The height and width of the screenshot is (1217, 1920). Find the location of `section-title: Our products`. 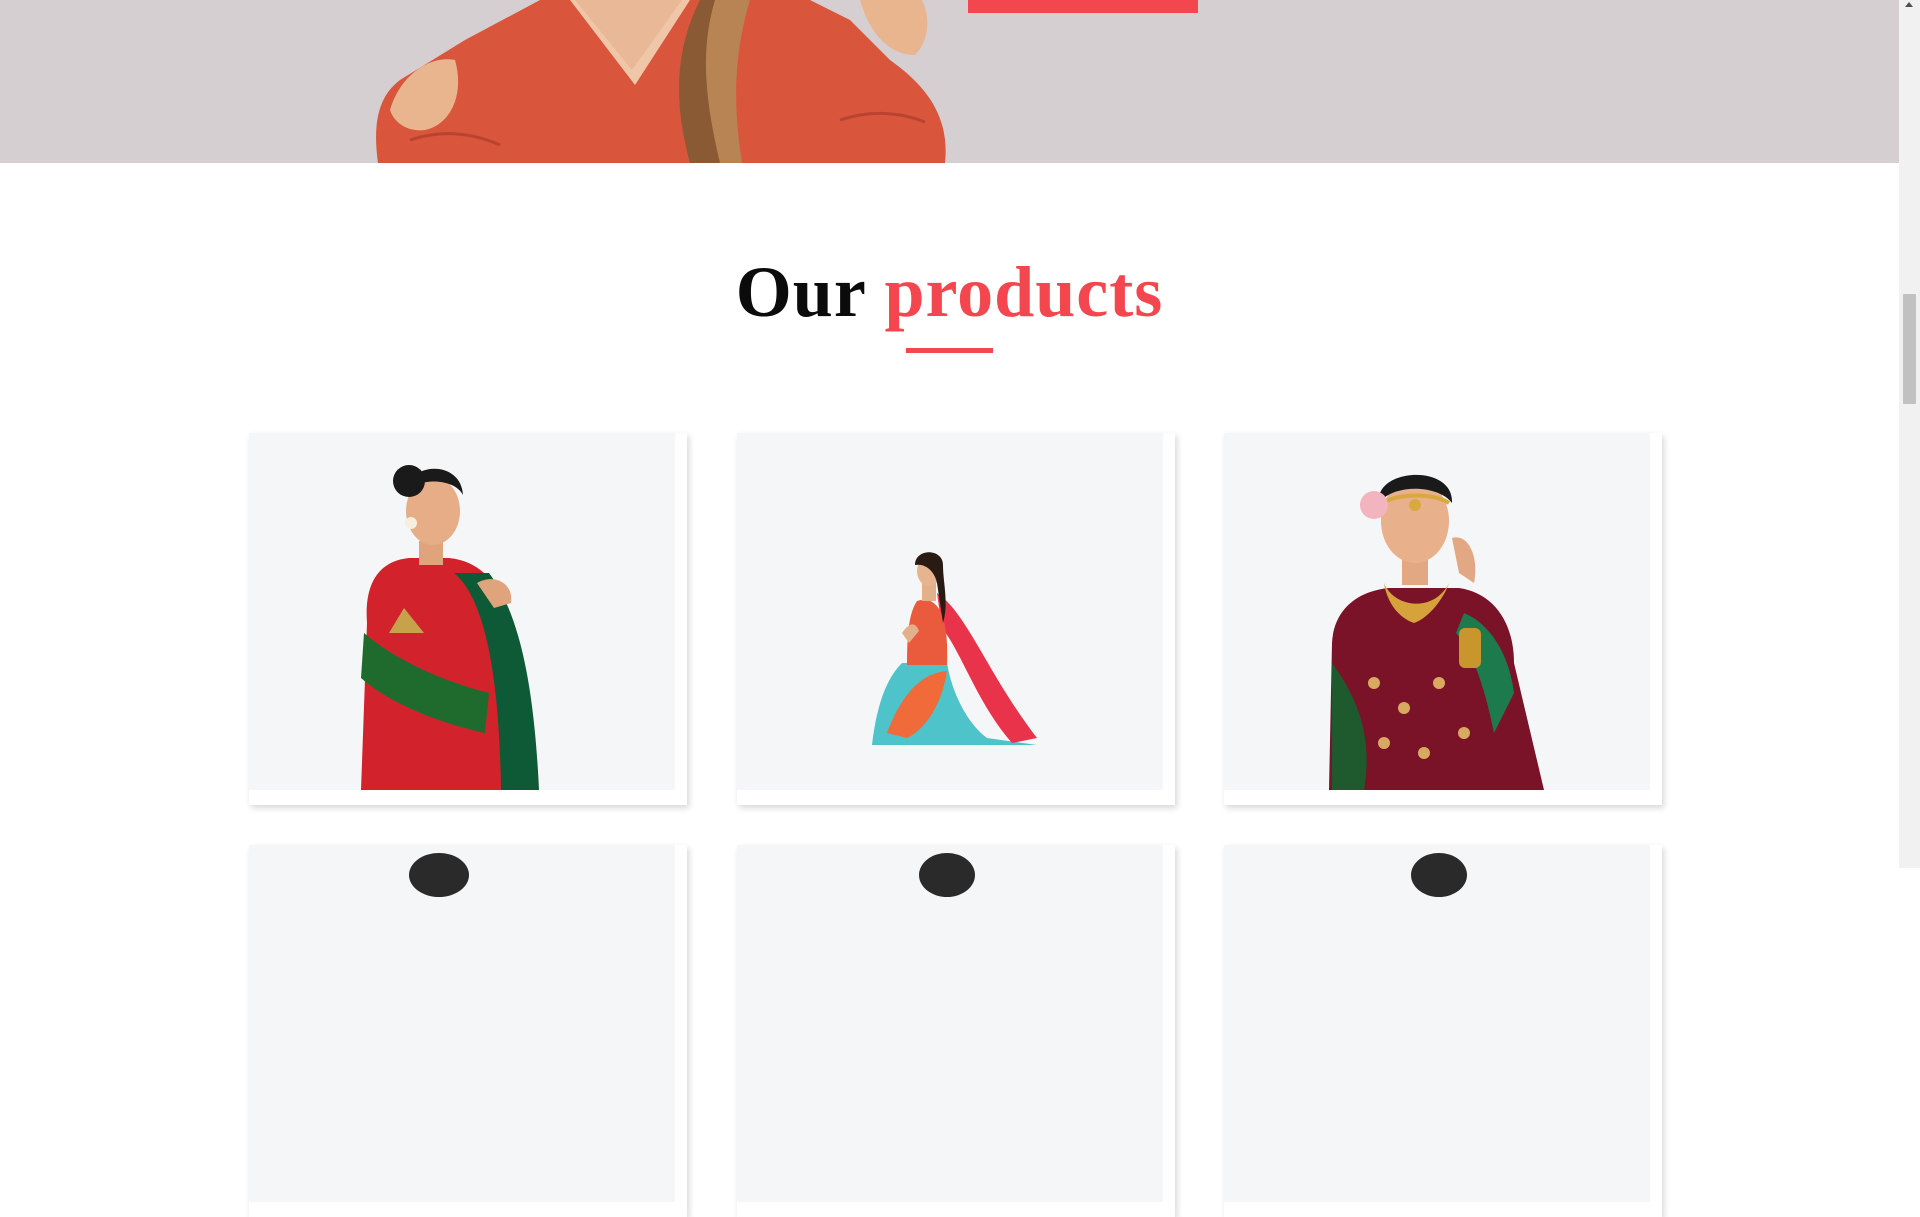

section-title: Our products is located at coordinates (949, 292).